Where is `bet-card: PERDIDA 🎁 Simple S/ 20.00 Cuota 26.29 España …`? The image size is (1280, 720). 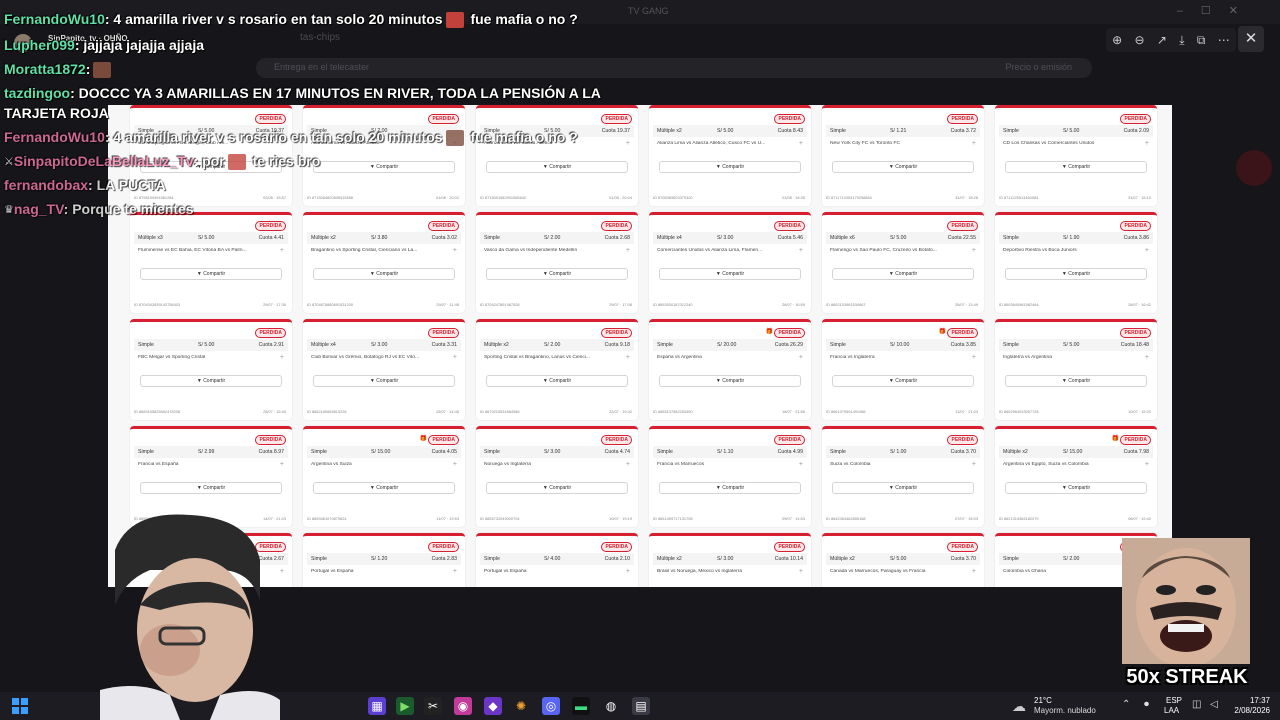
bet-card: PERDIDA 🎁 Simple S/ 20.00 Cuota 26.29 España … is located at coordinates (730, 369).